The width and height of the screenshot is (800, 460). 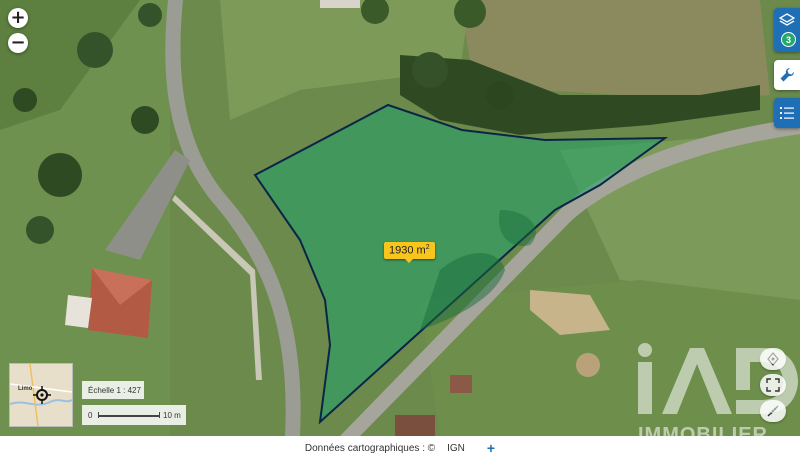 I want to click on layers-icon, so click(x=787, y=19).